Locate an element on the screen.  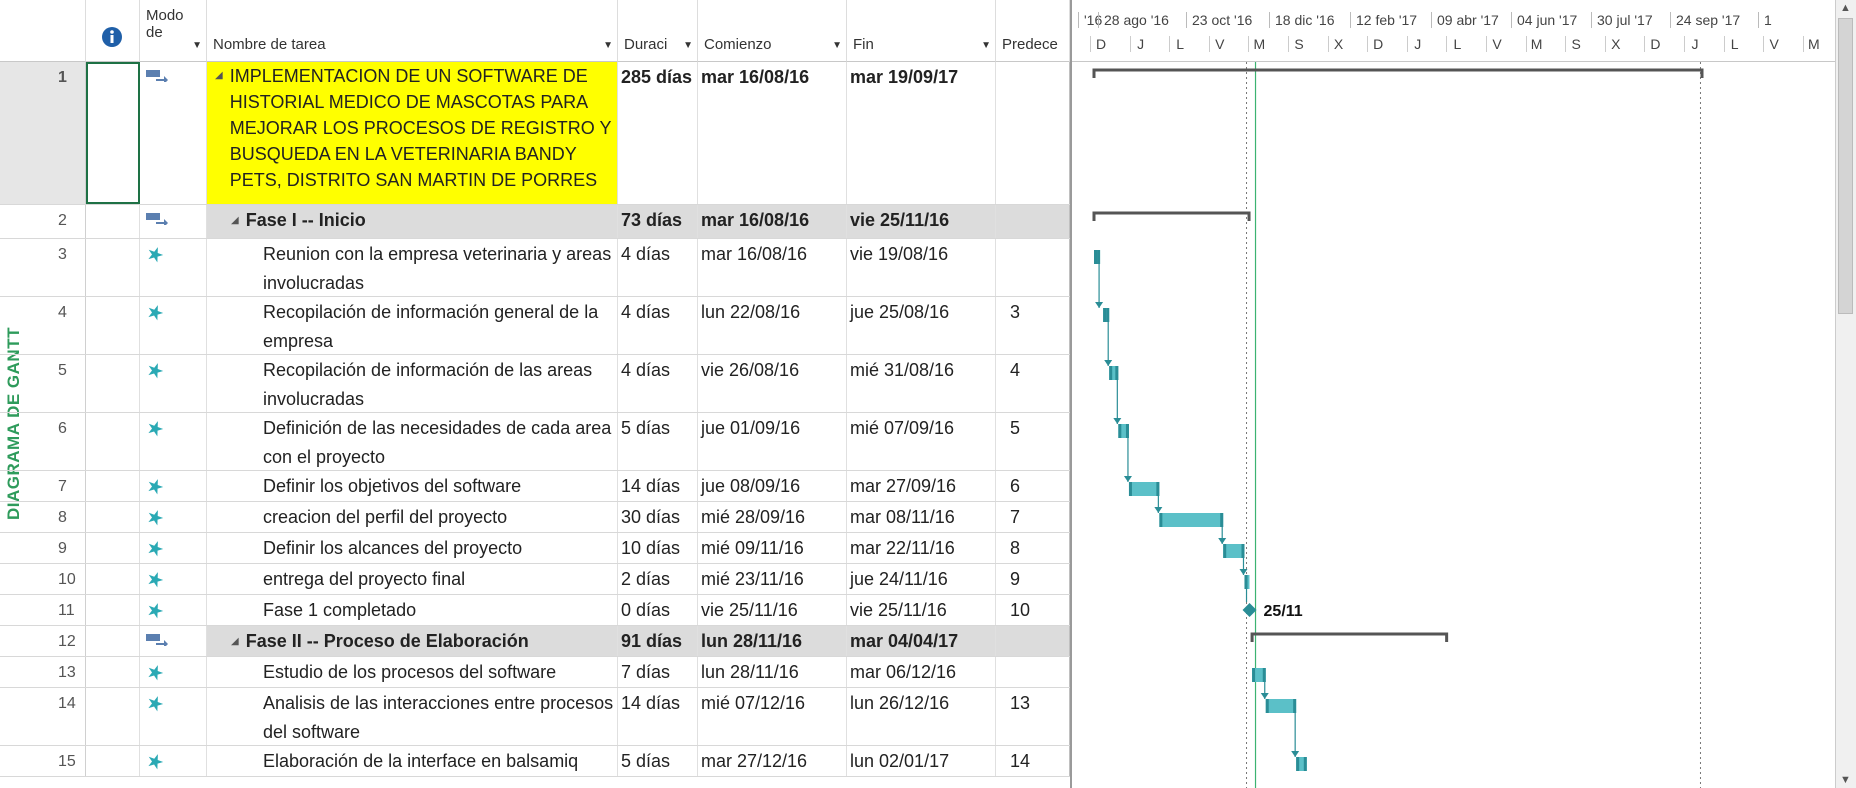
duration-cell: 73 días is located at coordinates (658, 221).